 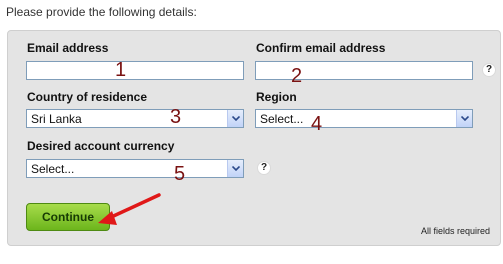 What do you see at coordinates (456, 231) in the screenshot?
I see `required-fields-note: All fields required` at bounding box center [456, 231].